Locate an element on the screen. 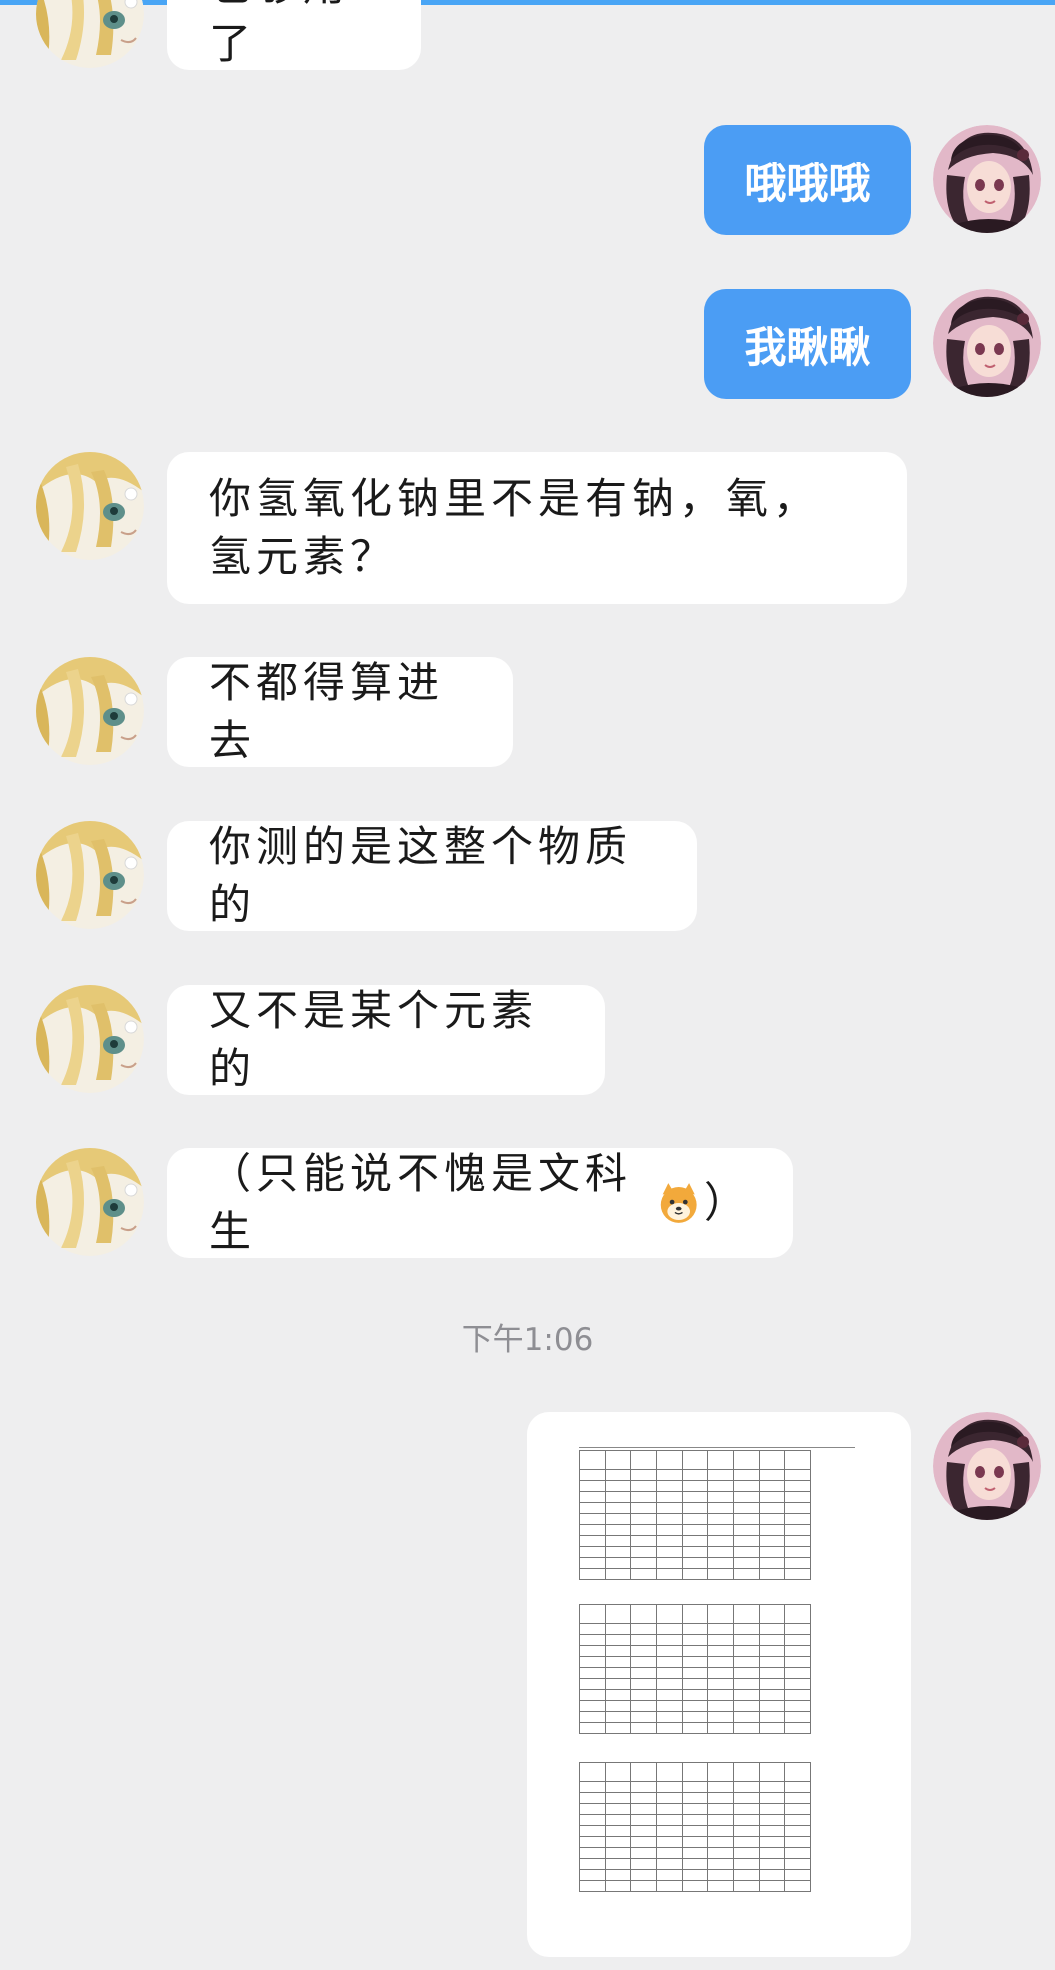  message-bubble: 又不是某个元素的 is located at coordinates (386, 1040).